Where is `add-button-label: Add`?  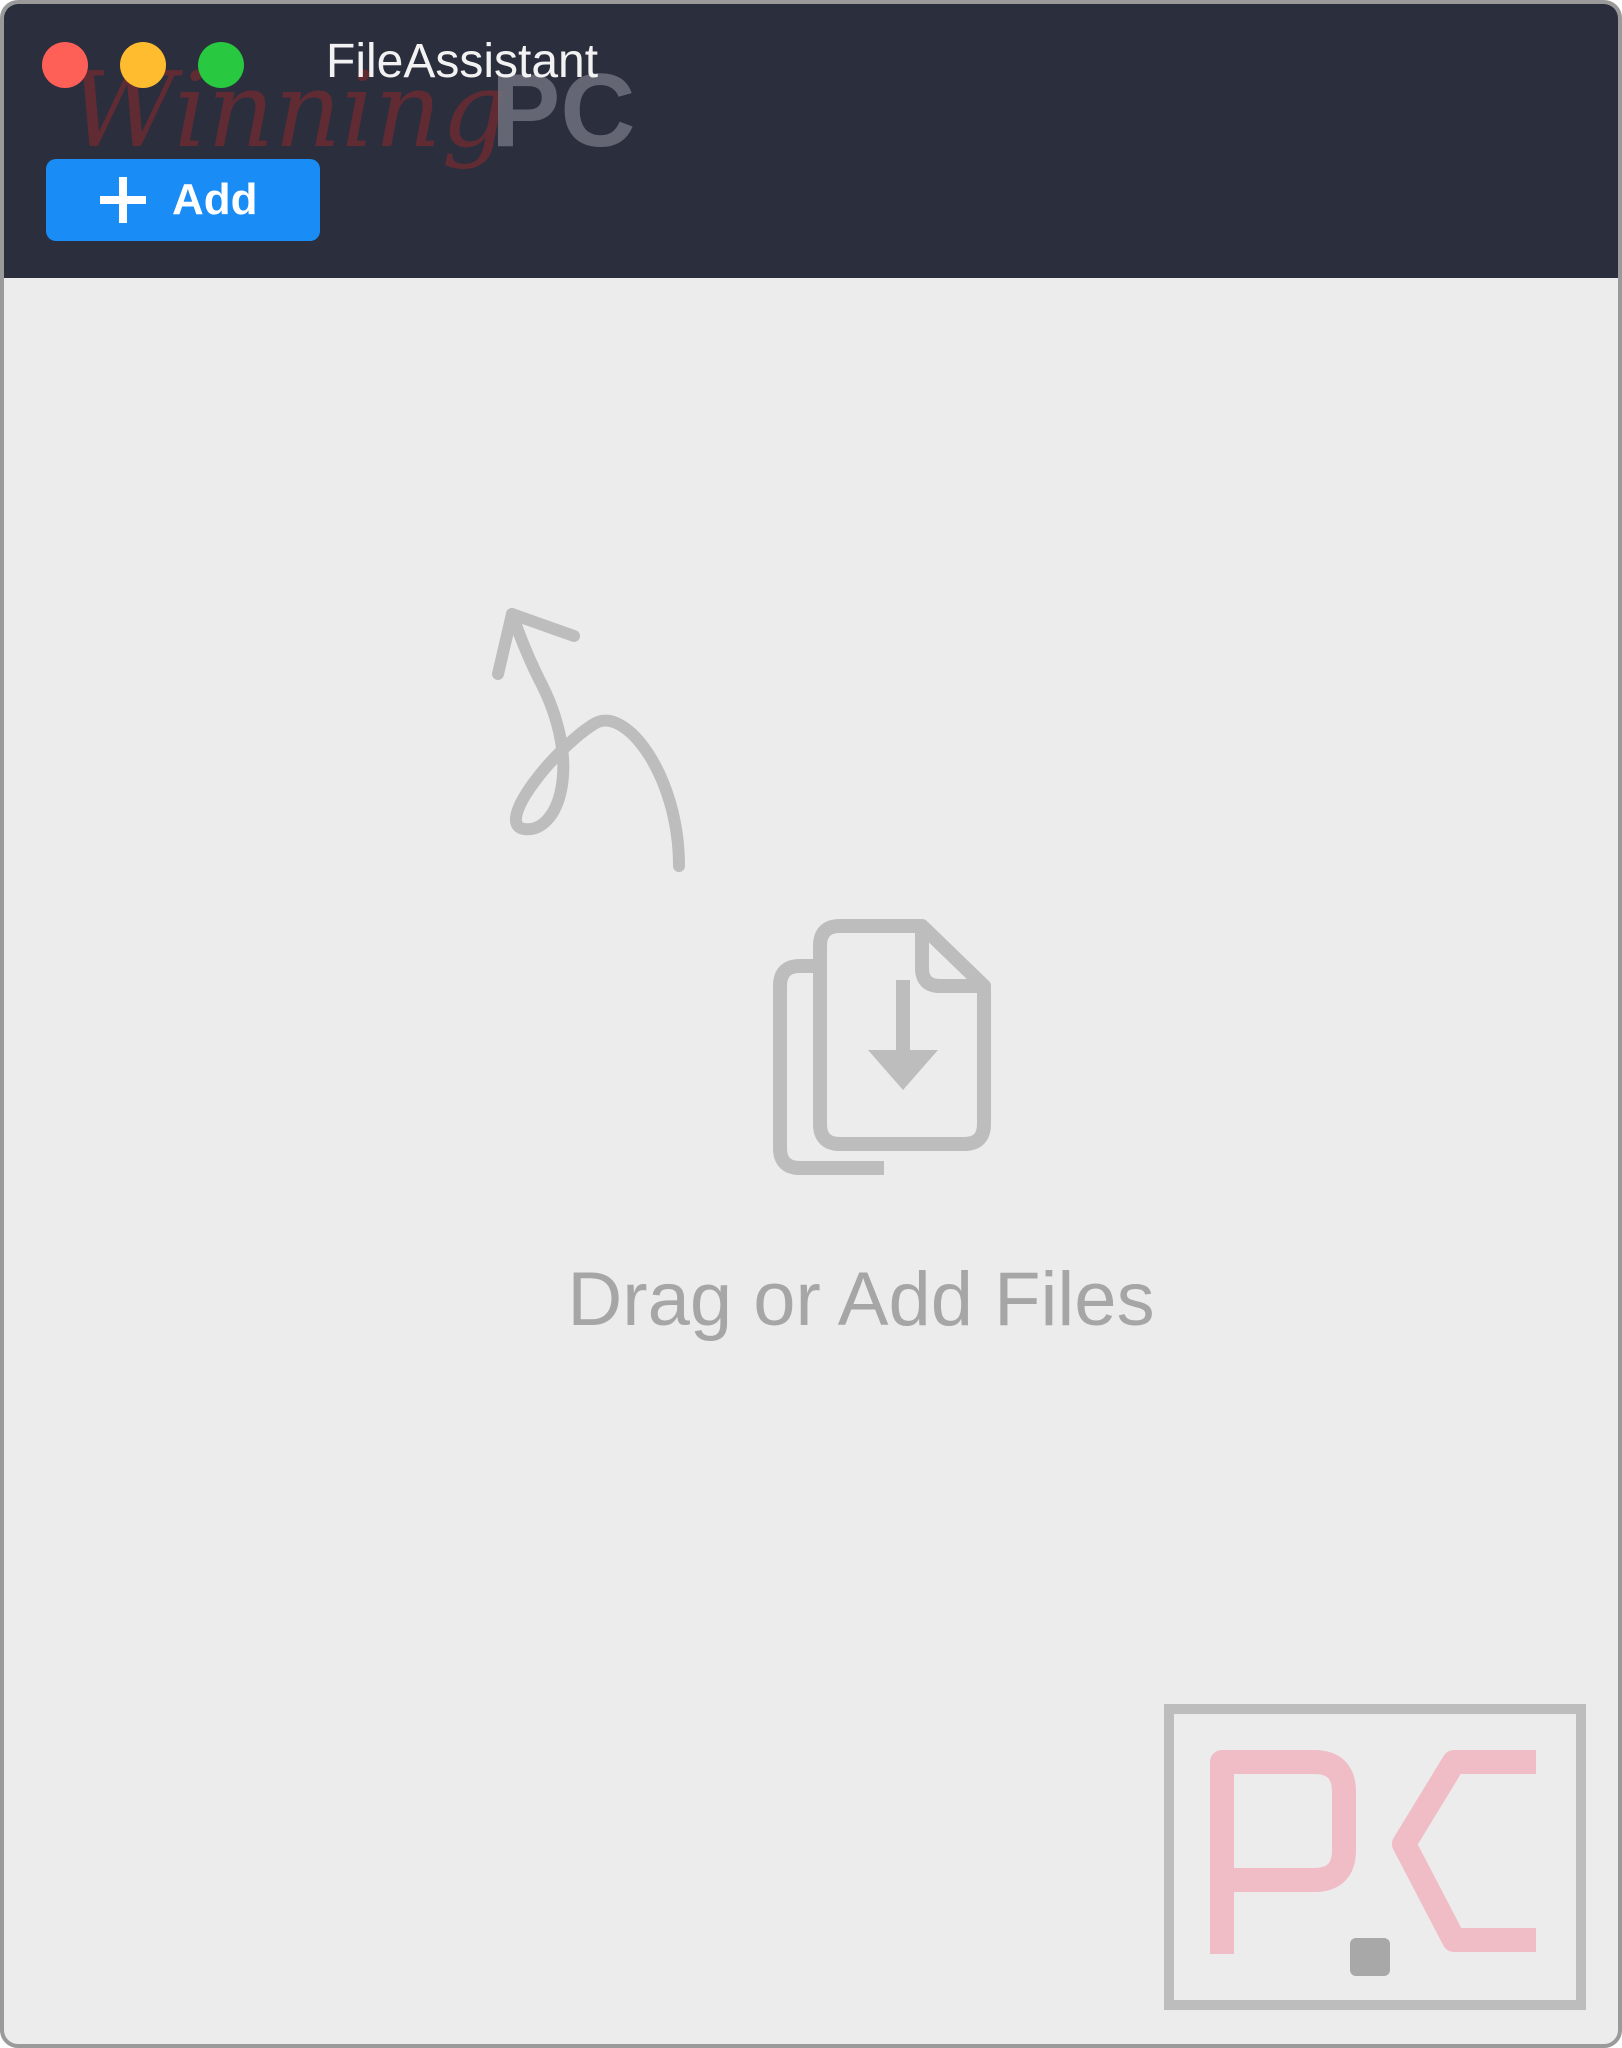
add-button-label: Add is located at coordinates (215, 199).